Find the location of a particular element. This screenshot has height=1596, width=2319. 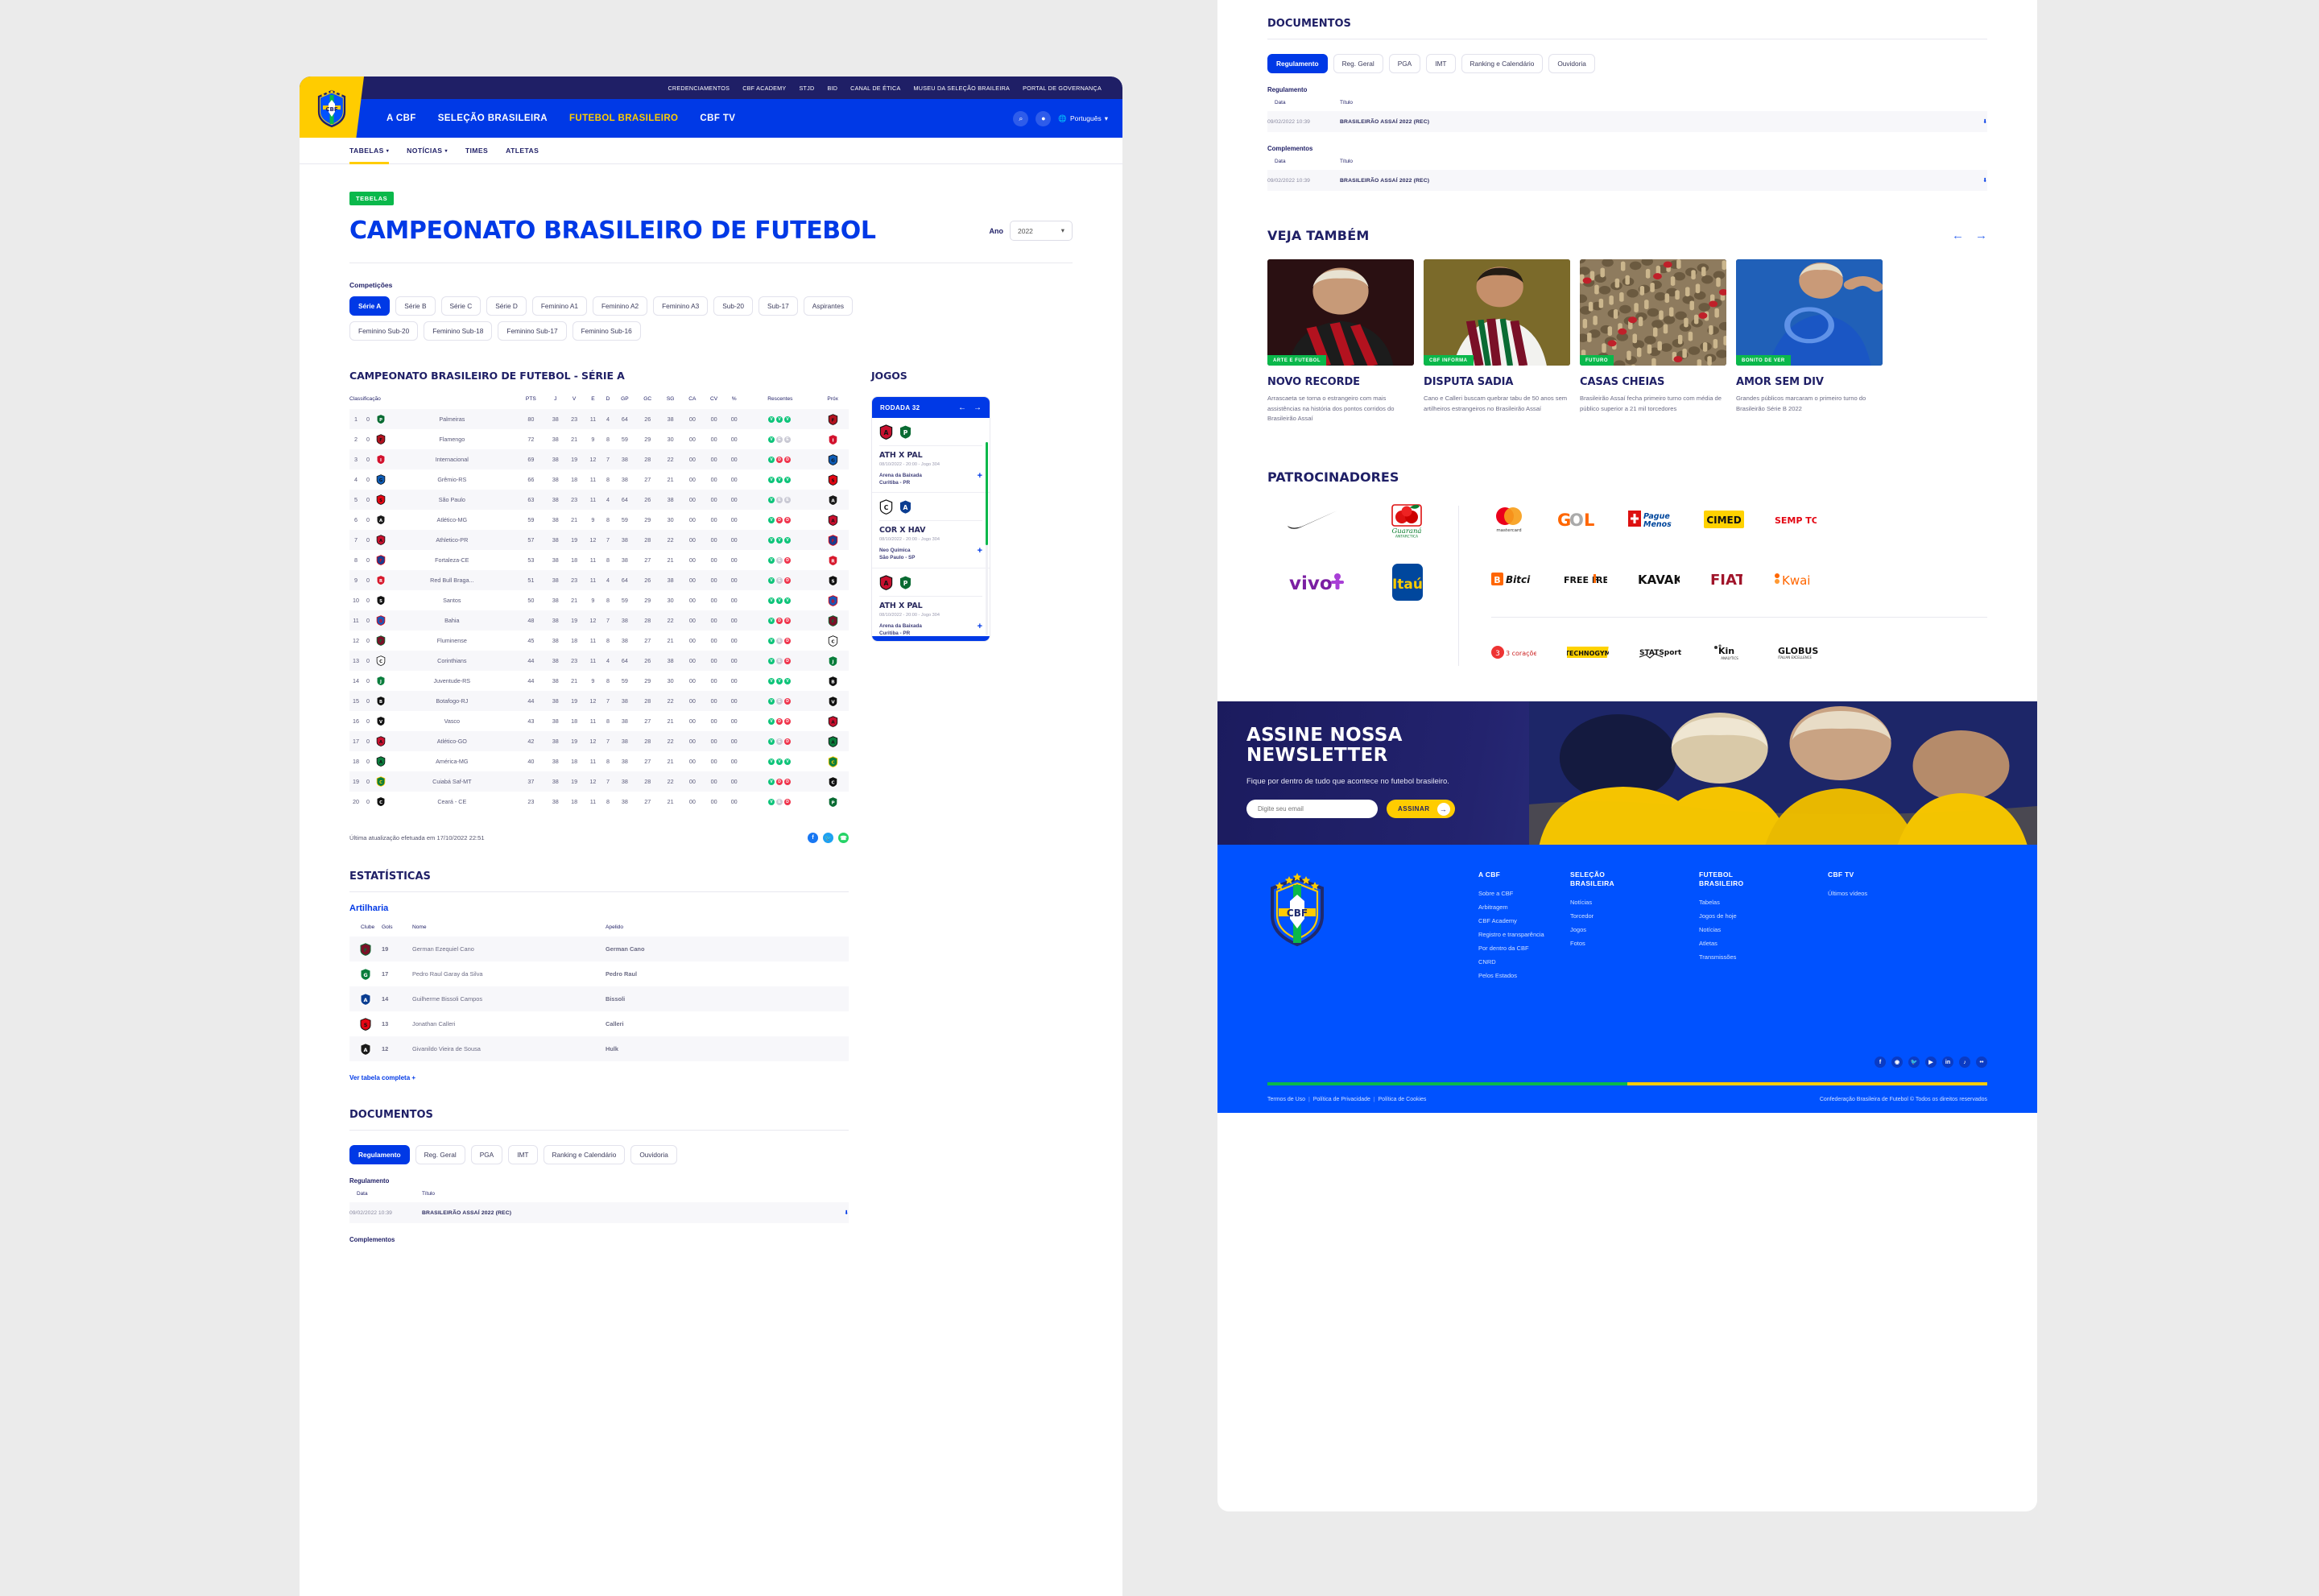

footer-link: Jogos is located at coordinates (1634, 929).